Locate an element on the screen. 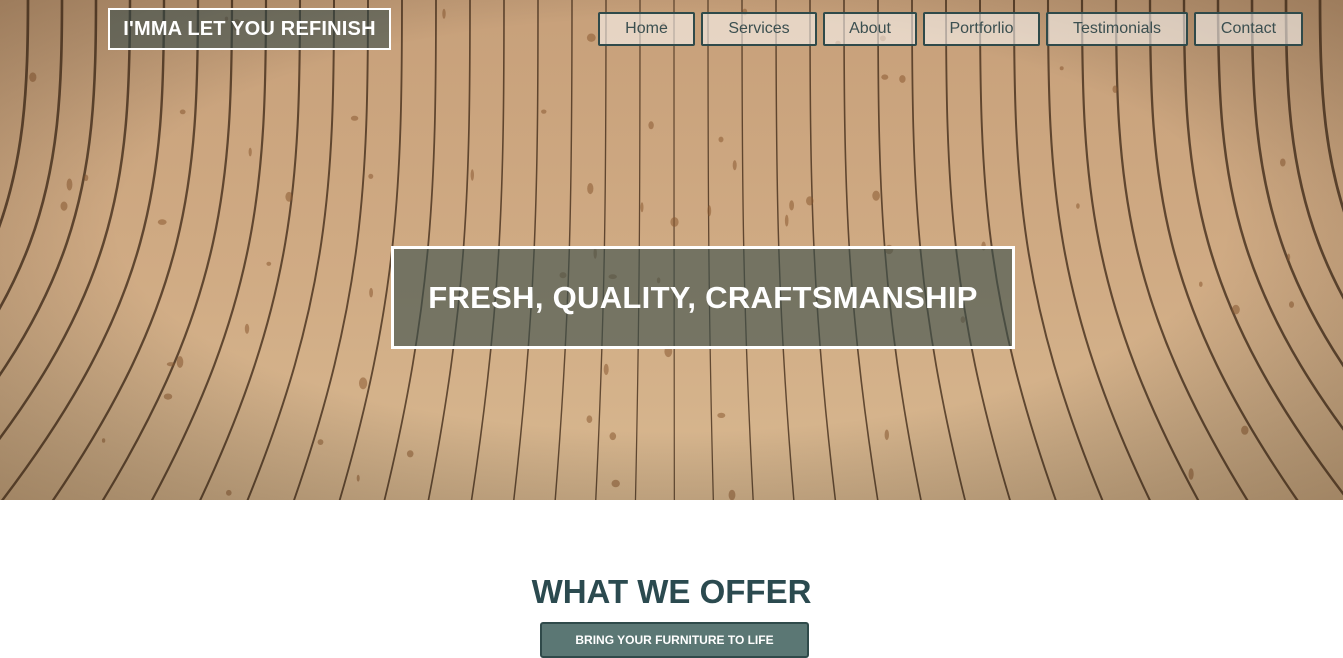  nav-services-button: Services is located at coordinates (759, 29).